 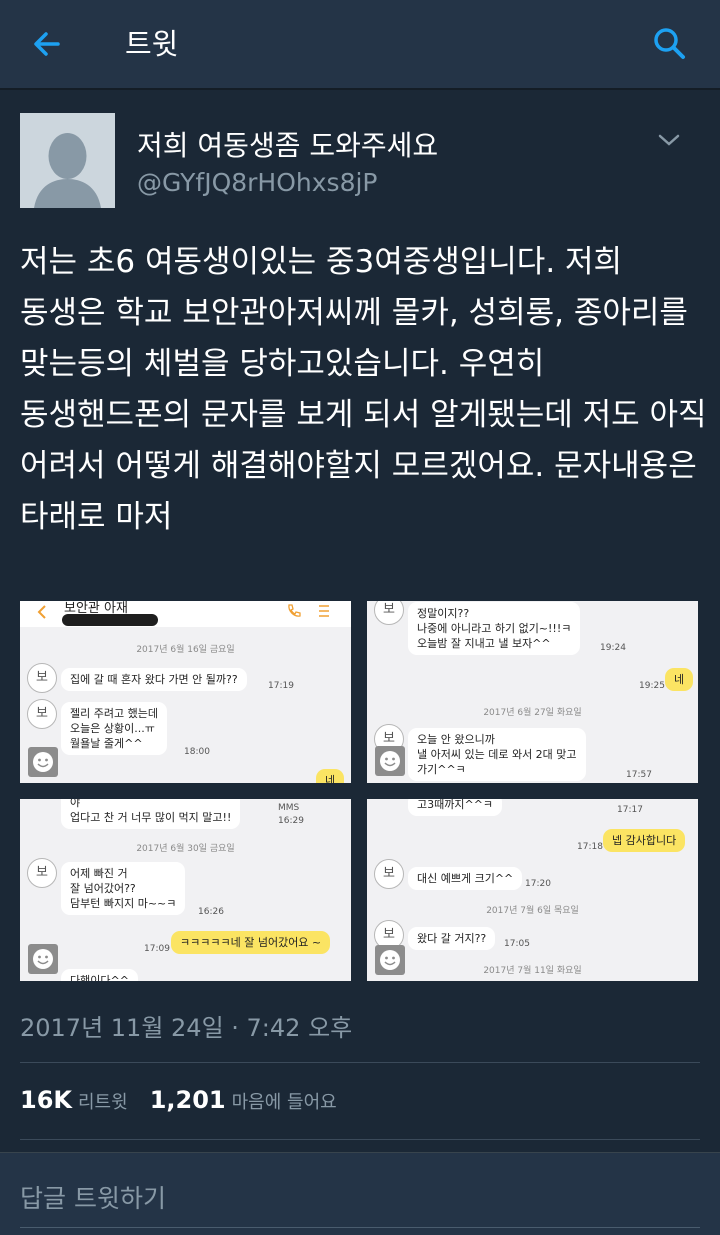 I want to click on message-time: 16:26, so click(x=211, y=912).